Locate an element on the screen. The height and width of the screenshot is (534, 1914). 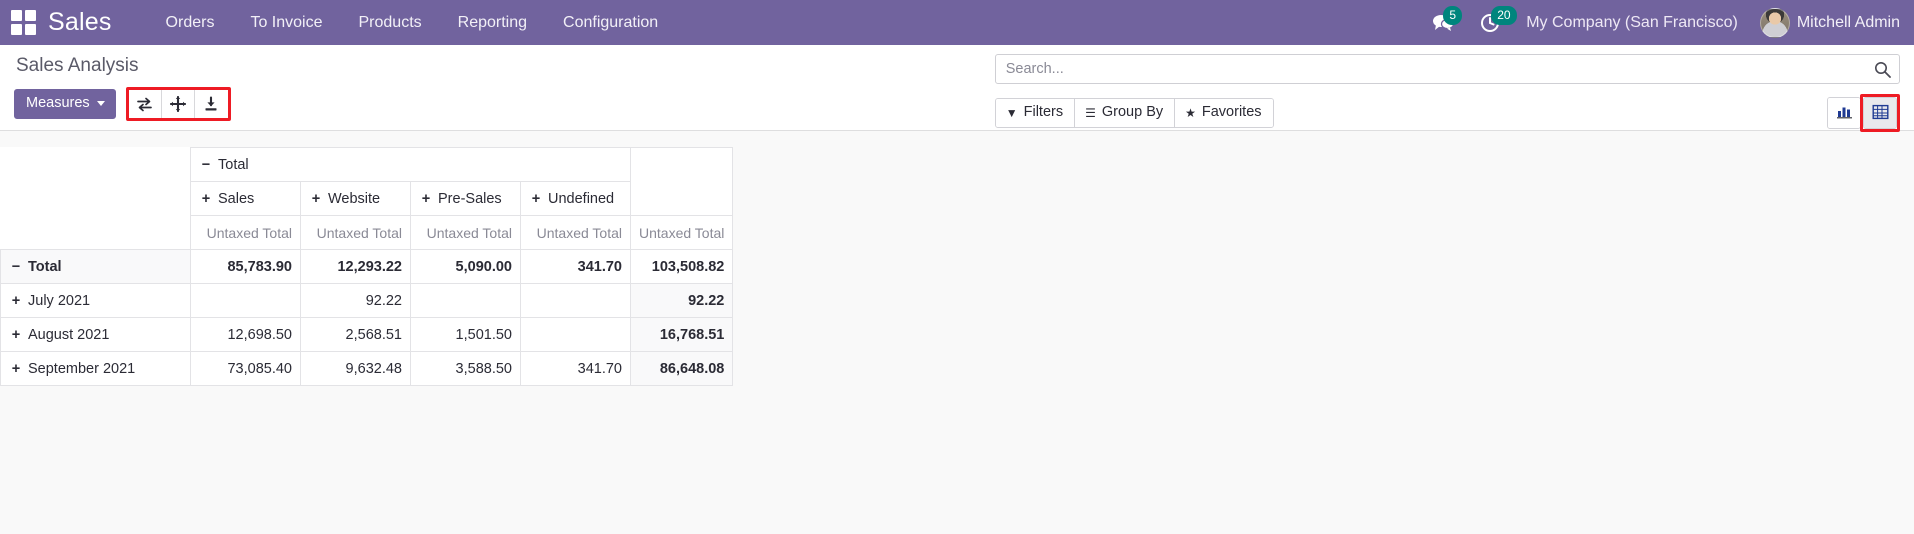
user-menu: Mitchell Admin is located at coordinates (1829, 22).